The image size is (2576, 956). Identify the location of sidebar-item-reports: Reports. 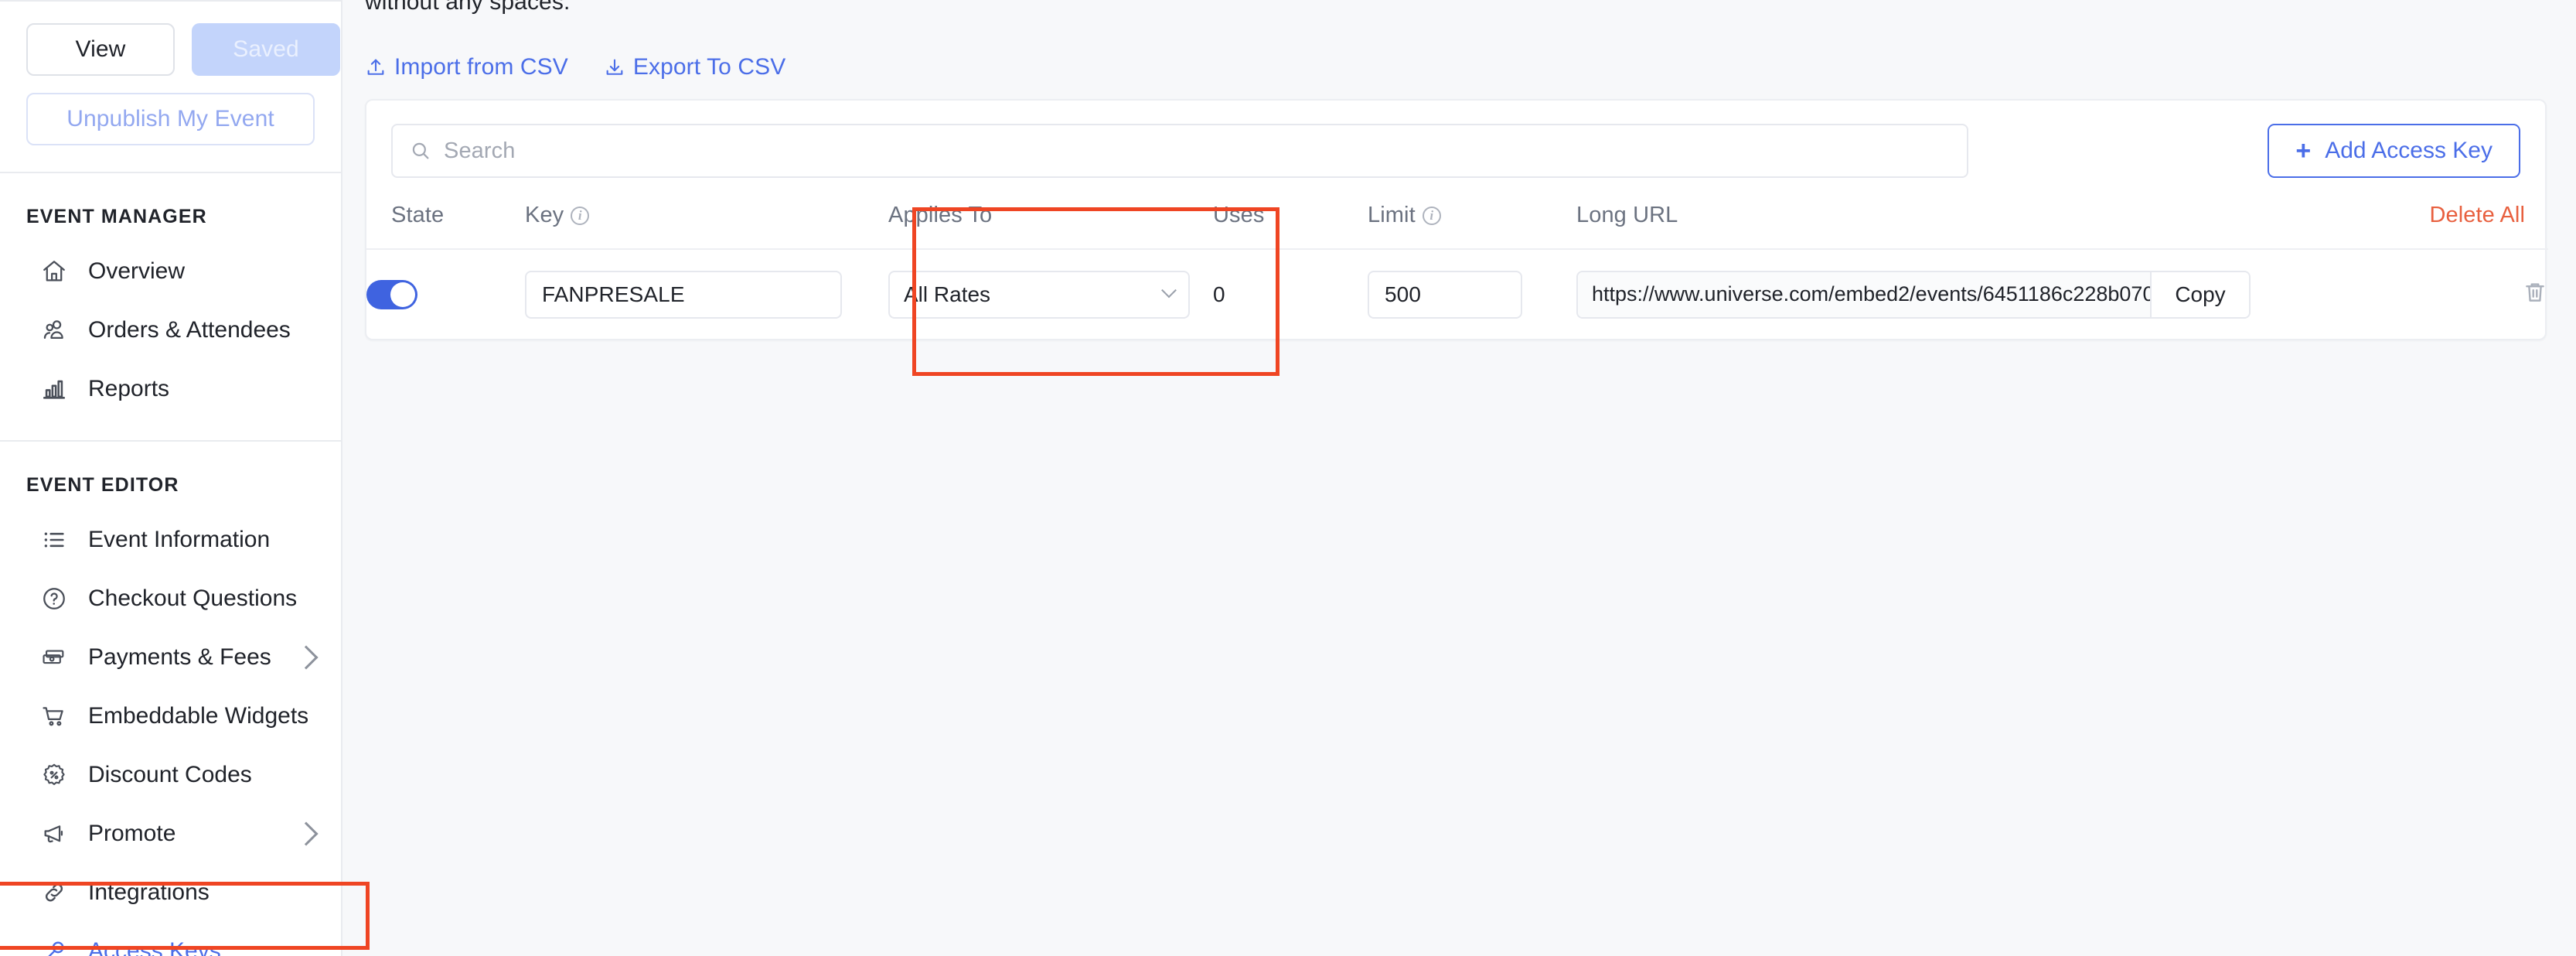
(170, 389).